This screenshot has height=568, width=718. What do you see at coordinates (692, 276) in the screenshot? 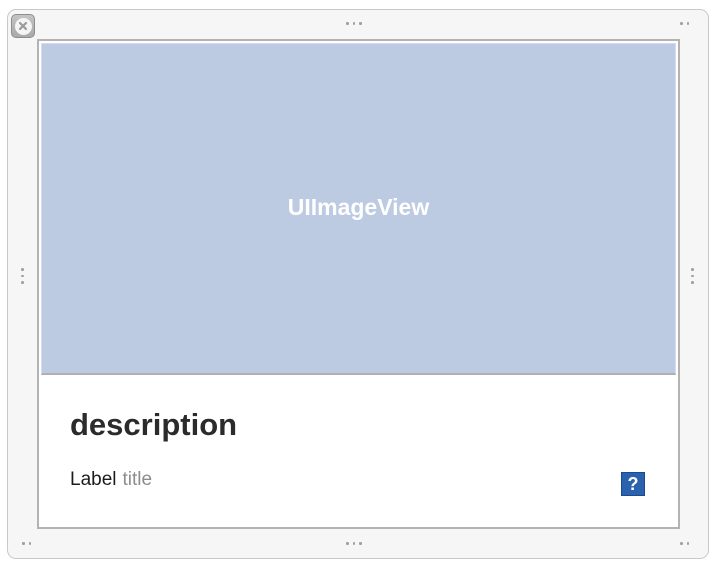
I see `right-resize-handle` at bounding box center [692, 276].